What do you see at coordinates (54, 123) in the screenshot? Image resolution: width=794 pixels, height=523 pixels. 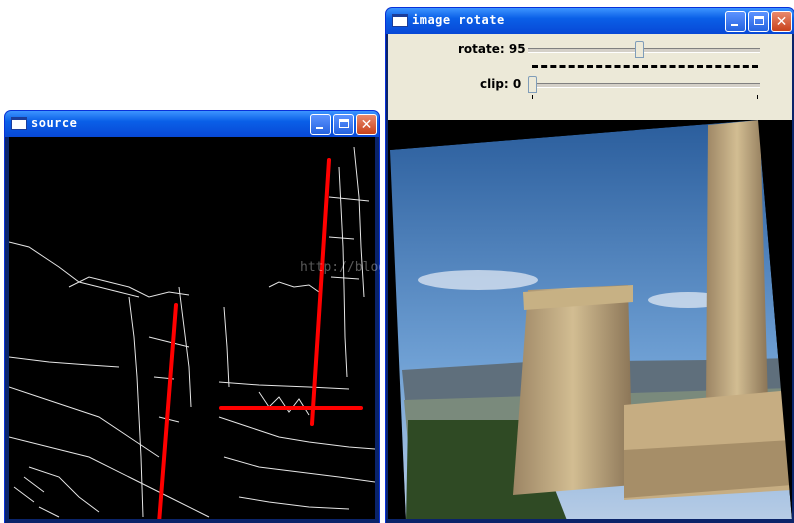 I see `source-window-title: source` at bounding box center [54, 123].